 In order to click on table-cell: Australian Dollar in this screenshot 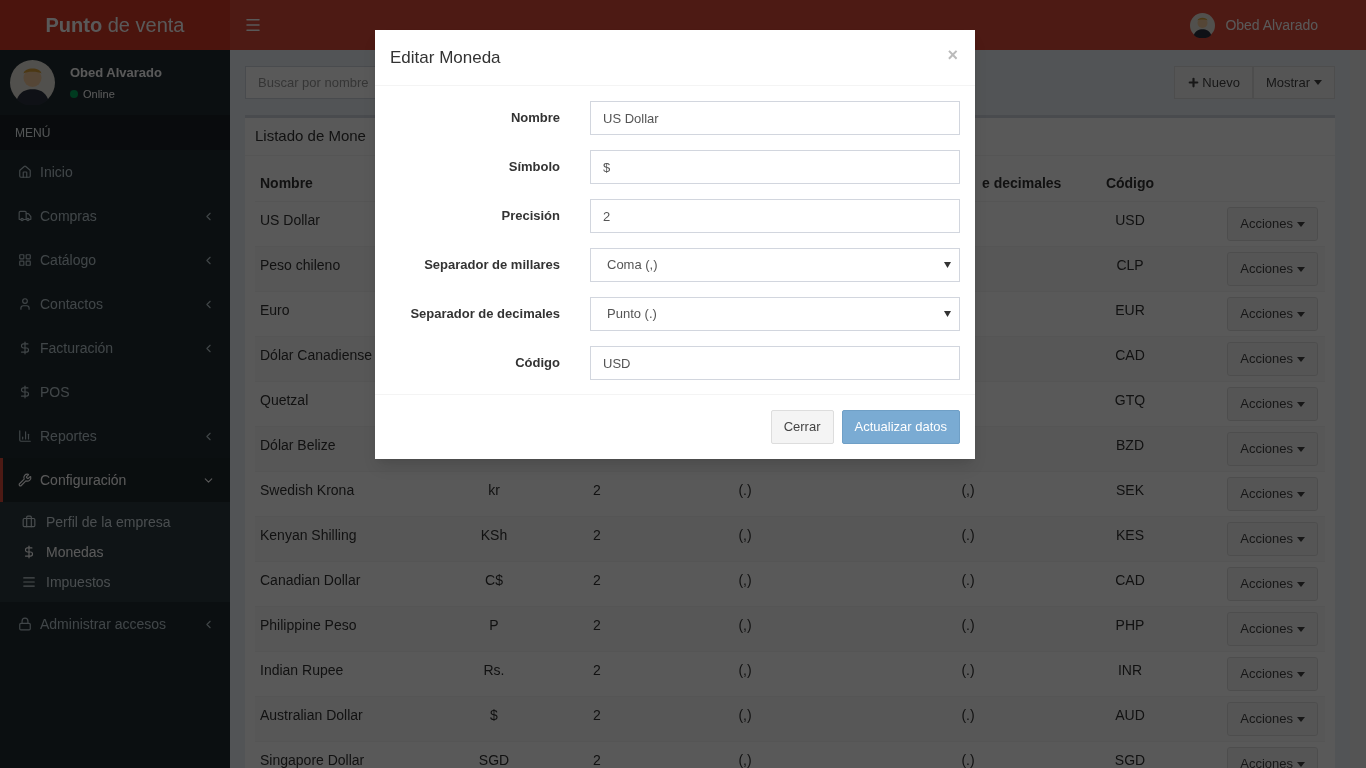, I will do `click(311, 715)`.